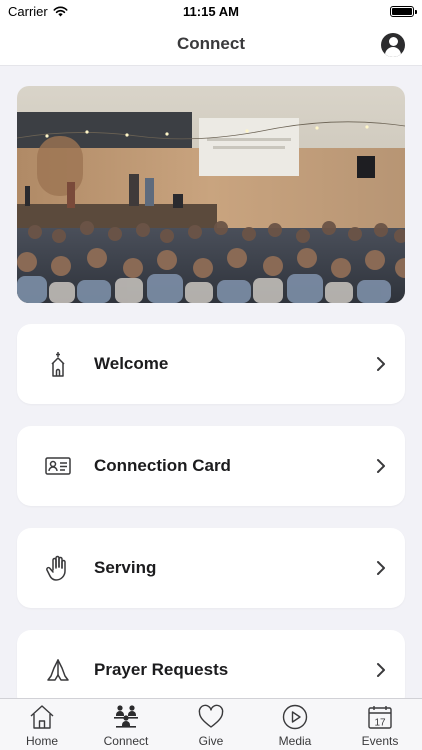 This screenshot has width=422, height=750. Describe the element at coordinates (211, 741) in the screenshot. I see `tab-give-label: Give` at that location.